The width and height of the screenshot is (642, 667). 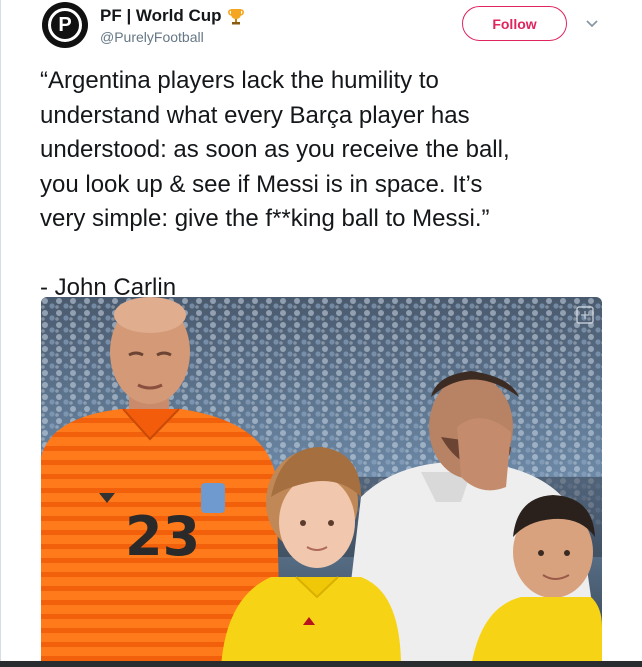 I want to click on avatar: P, so click(x=65, y=25).